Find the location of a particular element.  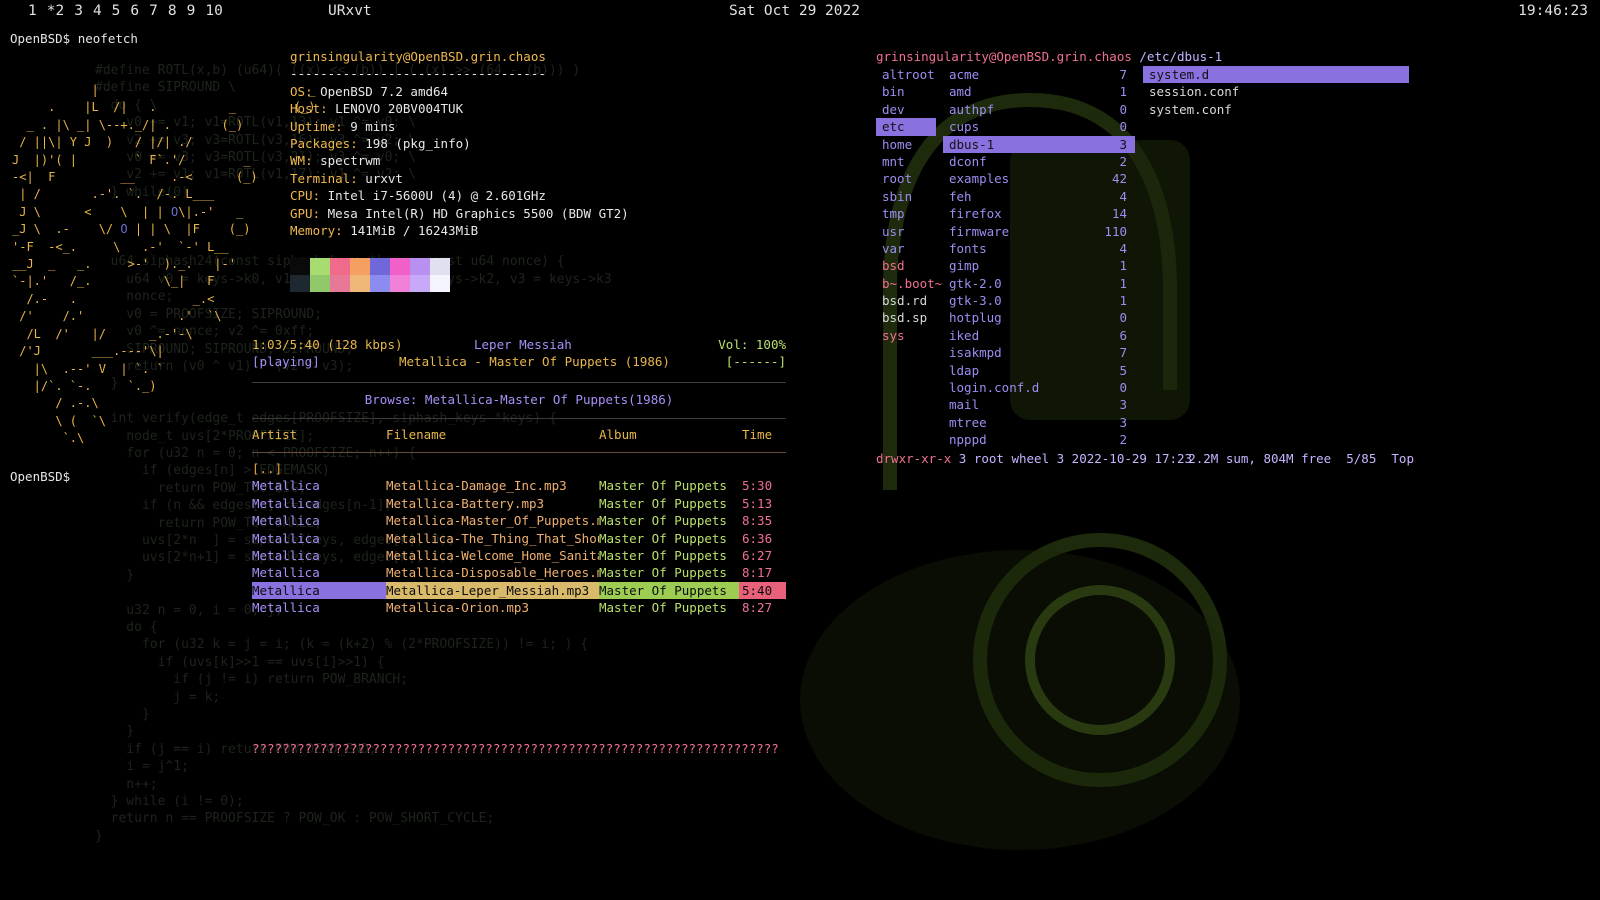

file-entry: usr is located at coordinates (906, 231).